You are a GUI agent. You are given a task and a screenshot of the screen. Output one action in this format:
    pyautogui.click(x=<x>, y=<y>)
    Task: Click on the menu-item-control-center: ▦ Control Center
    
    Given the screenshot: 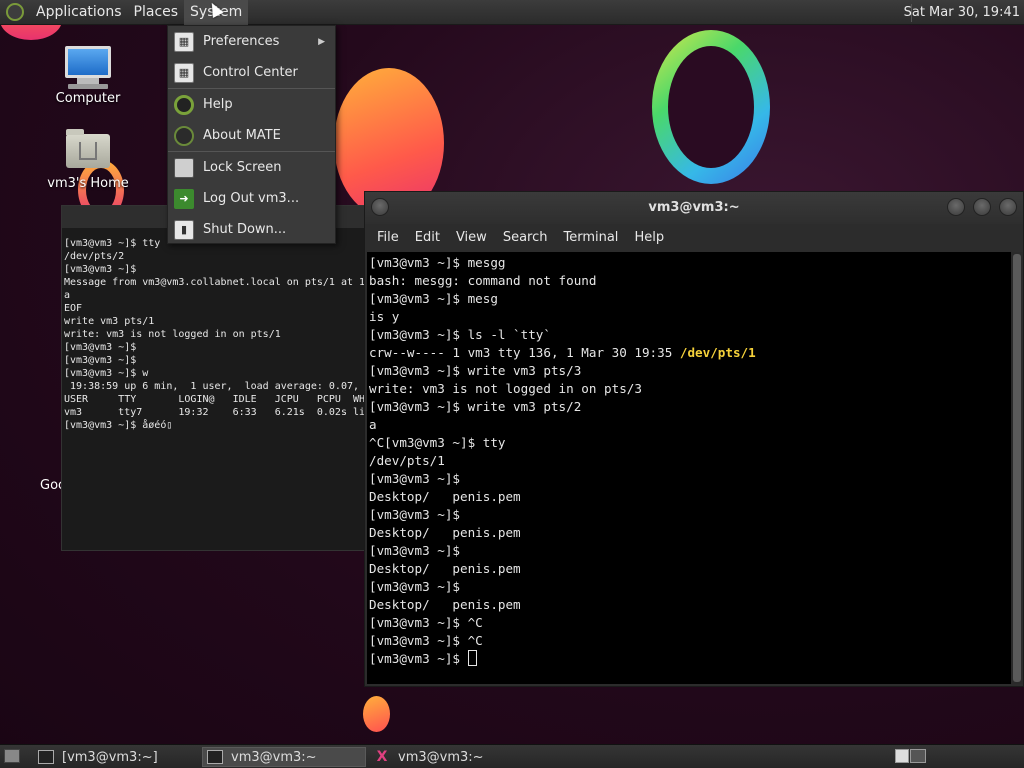 What is the action you would take?
    pyautogui.click(x=251, y=72)
    